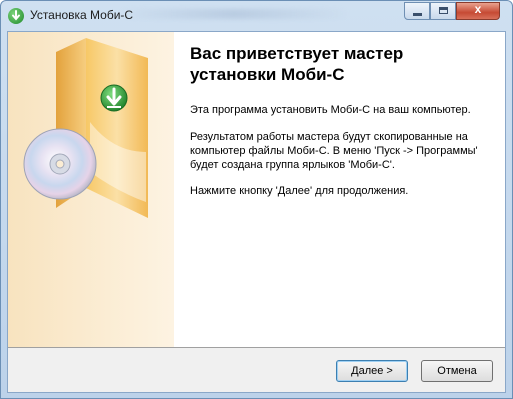 The image size is (513, 399). What do you see at coordinates (417, 11) in the screenshot?
I see `minimize-button` at bounding box center [417, 11].